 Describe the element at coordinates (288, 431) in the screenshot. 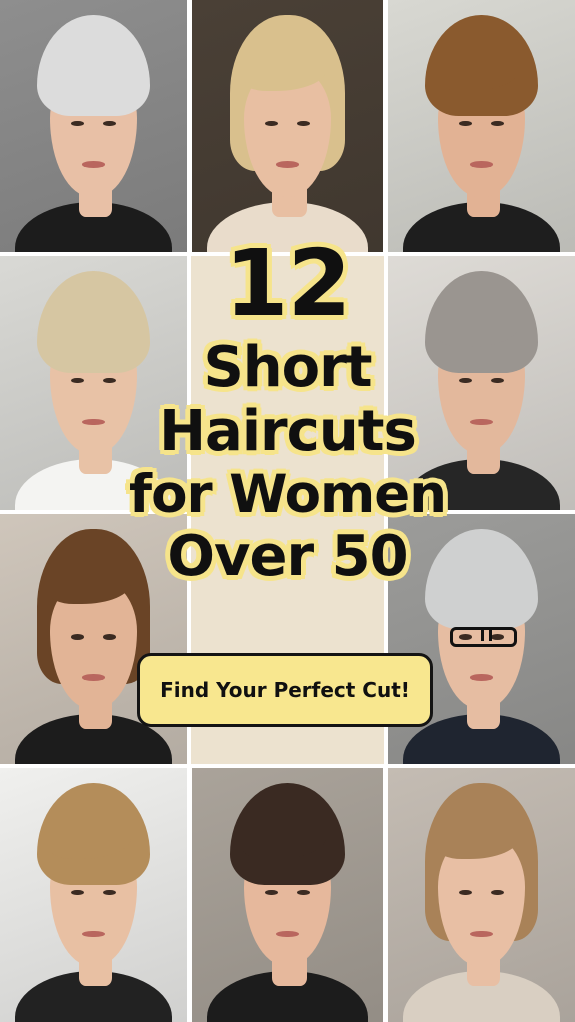

I see `headline-line-2: Haircuts` at that location.